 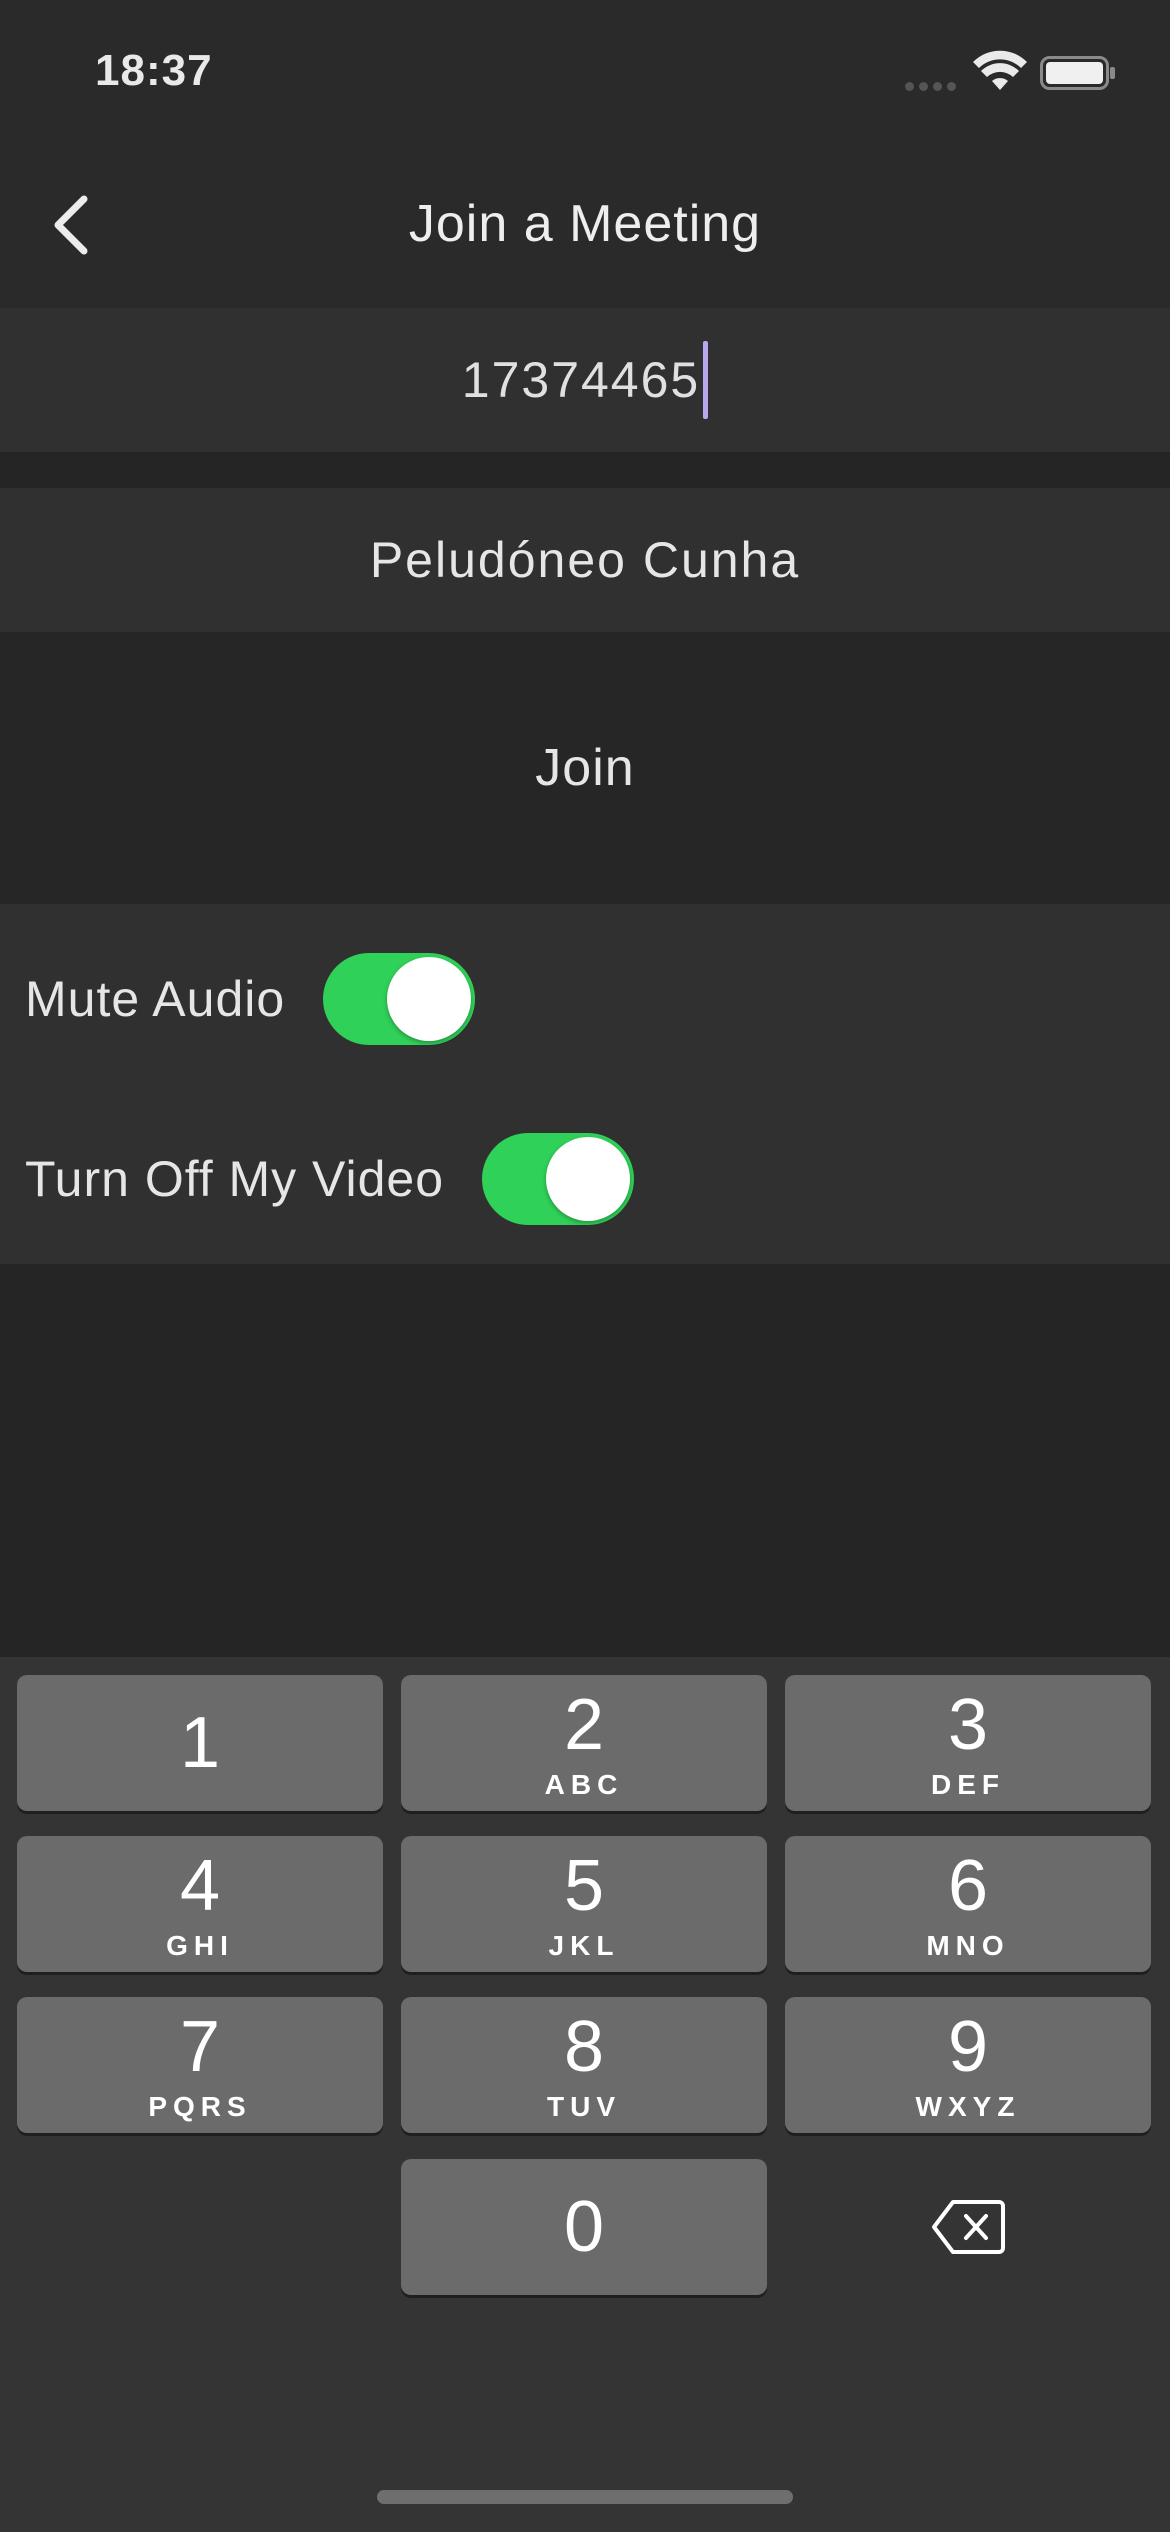 What do you see at coordinates (200, 2106) in the screenshot?
I see `key-letters: PQRS` at bounding box center [200, 2106].